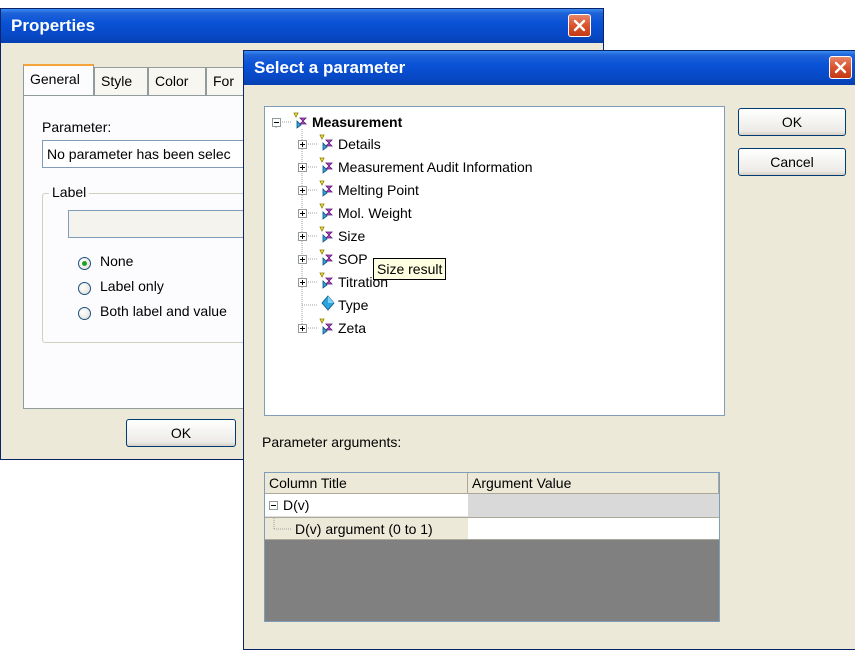 The width and height of the screenshot is (855, 650). What do you see at coordinates (84, 263) in the screenshot?
I see `radio-none` at bounding box center [84, 263].